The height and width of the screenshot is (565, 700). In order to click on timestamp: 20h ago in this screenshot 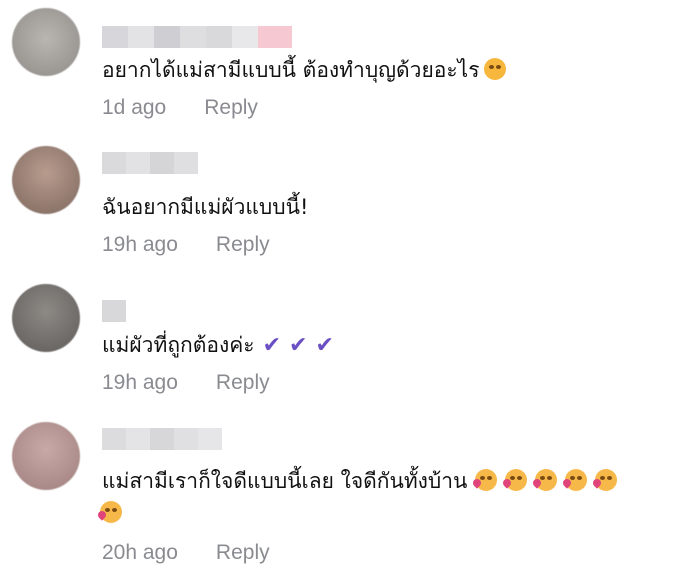, I will do `click(140, 552)`.